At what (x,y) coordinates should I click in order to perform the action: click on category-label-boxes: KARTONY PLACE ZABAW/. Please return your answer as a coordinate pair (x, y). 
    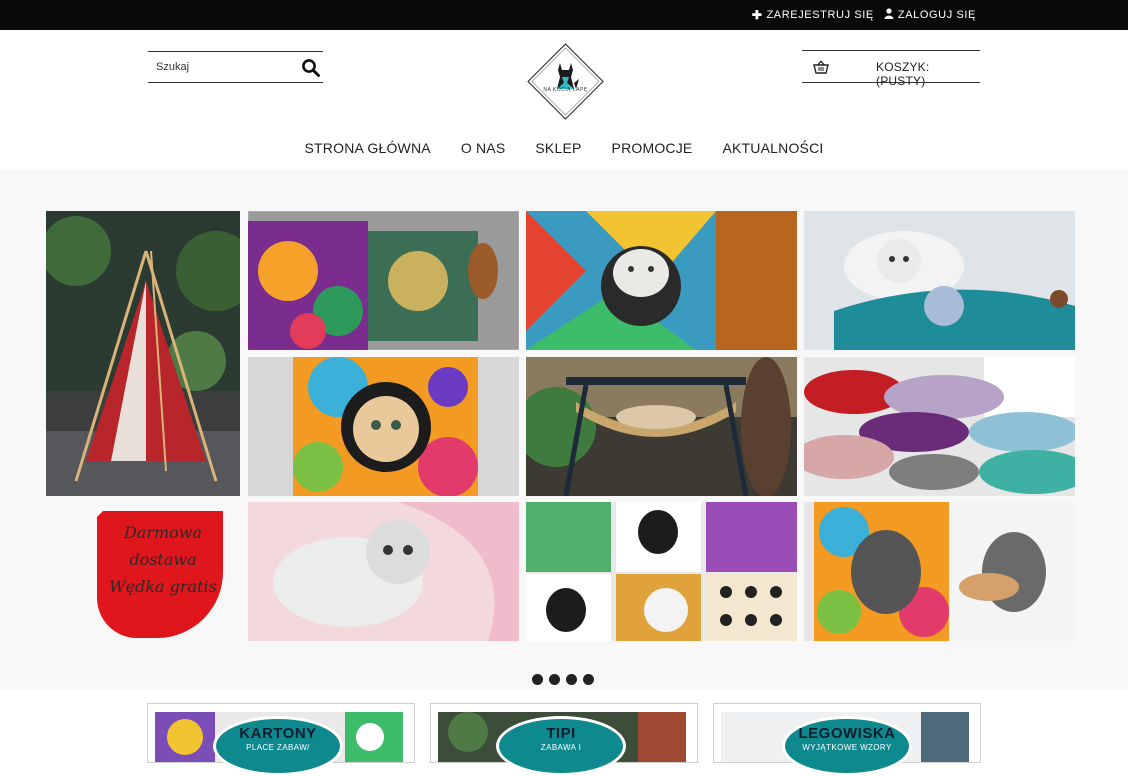
    Looking at the image, I should click on (278, 746).